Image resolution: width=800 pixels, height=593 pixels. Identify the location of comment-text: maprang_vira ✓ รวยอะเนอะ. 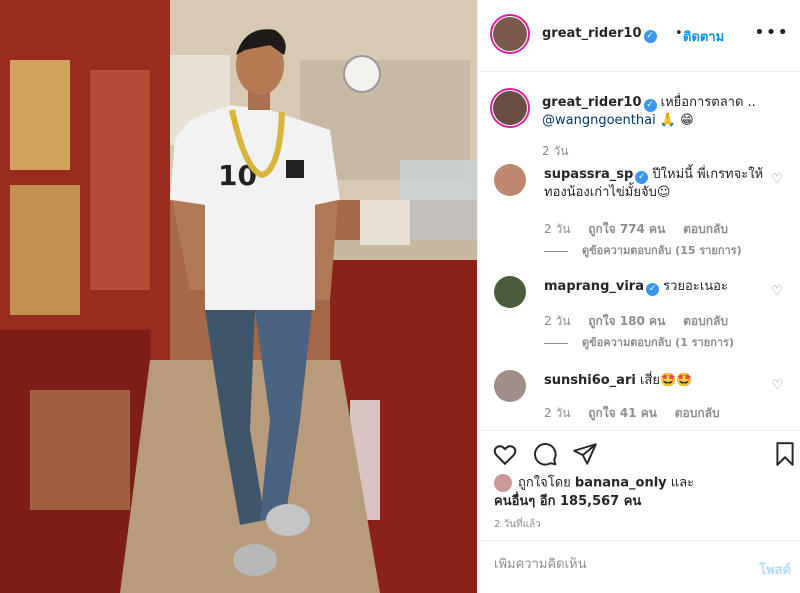
(654, 287).